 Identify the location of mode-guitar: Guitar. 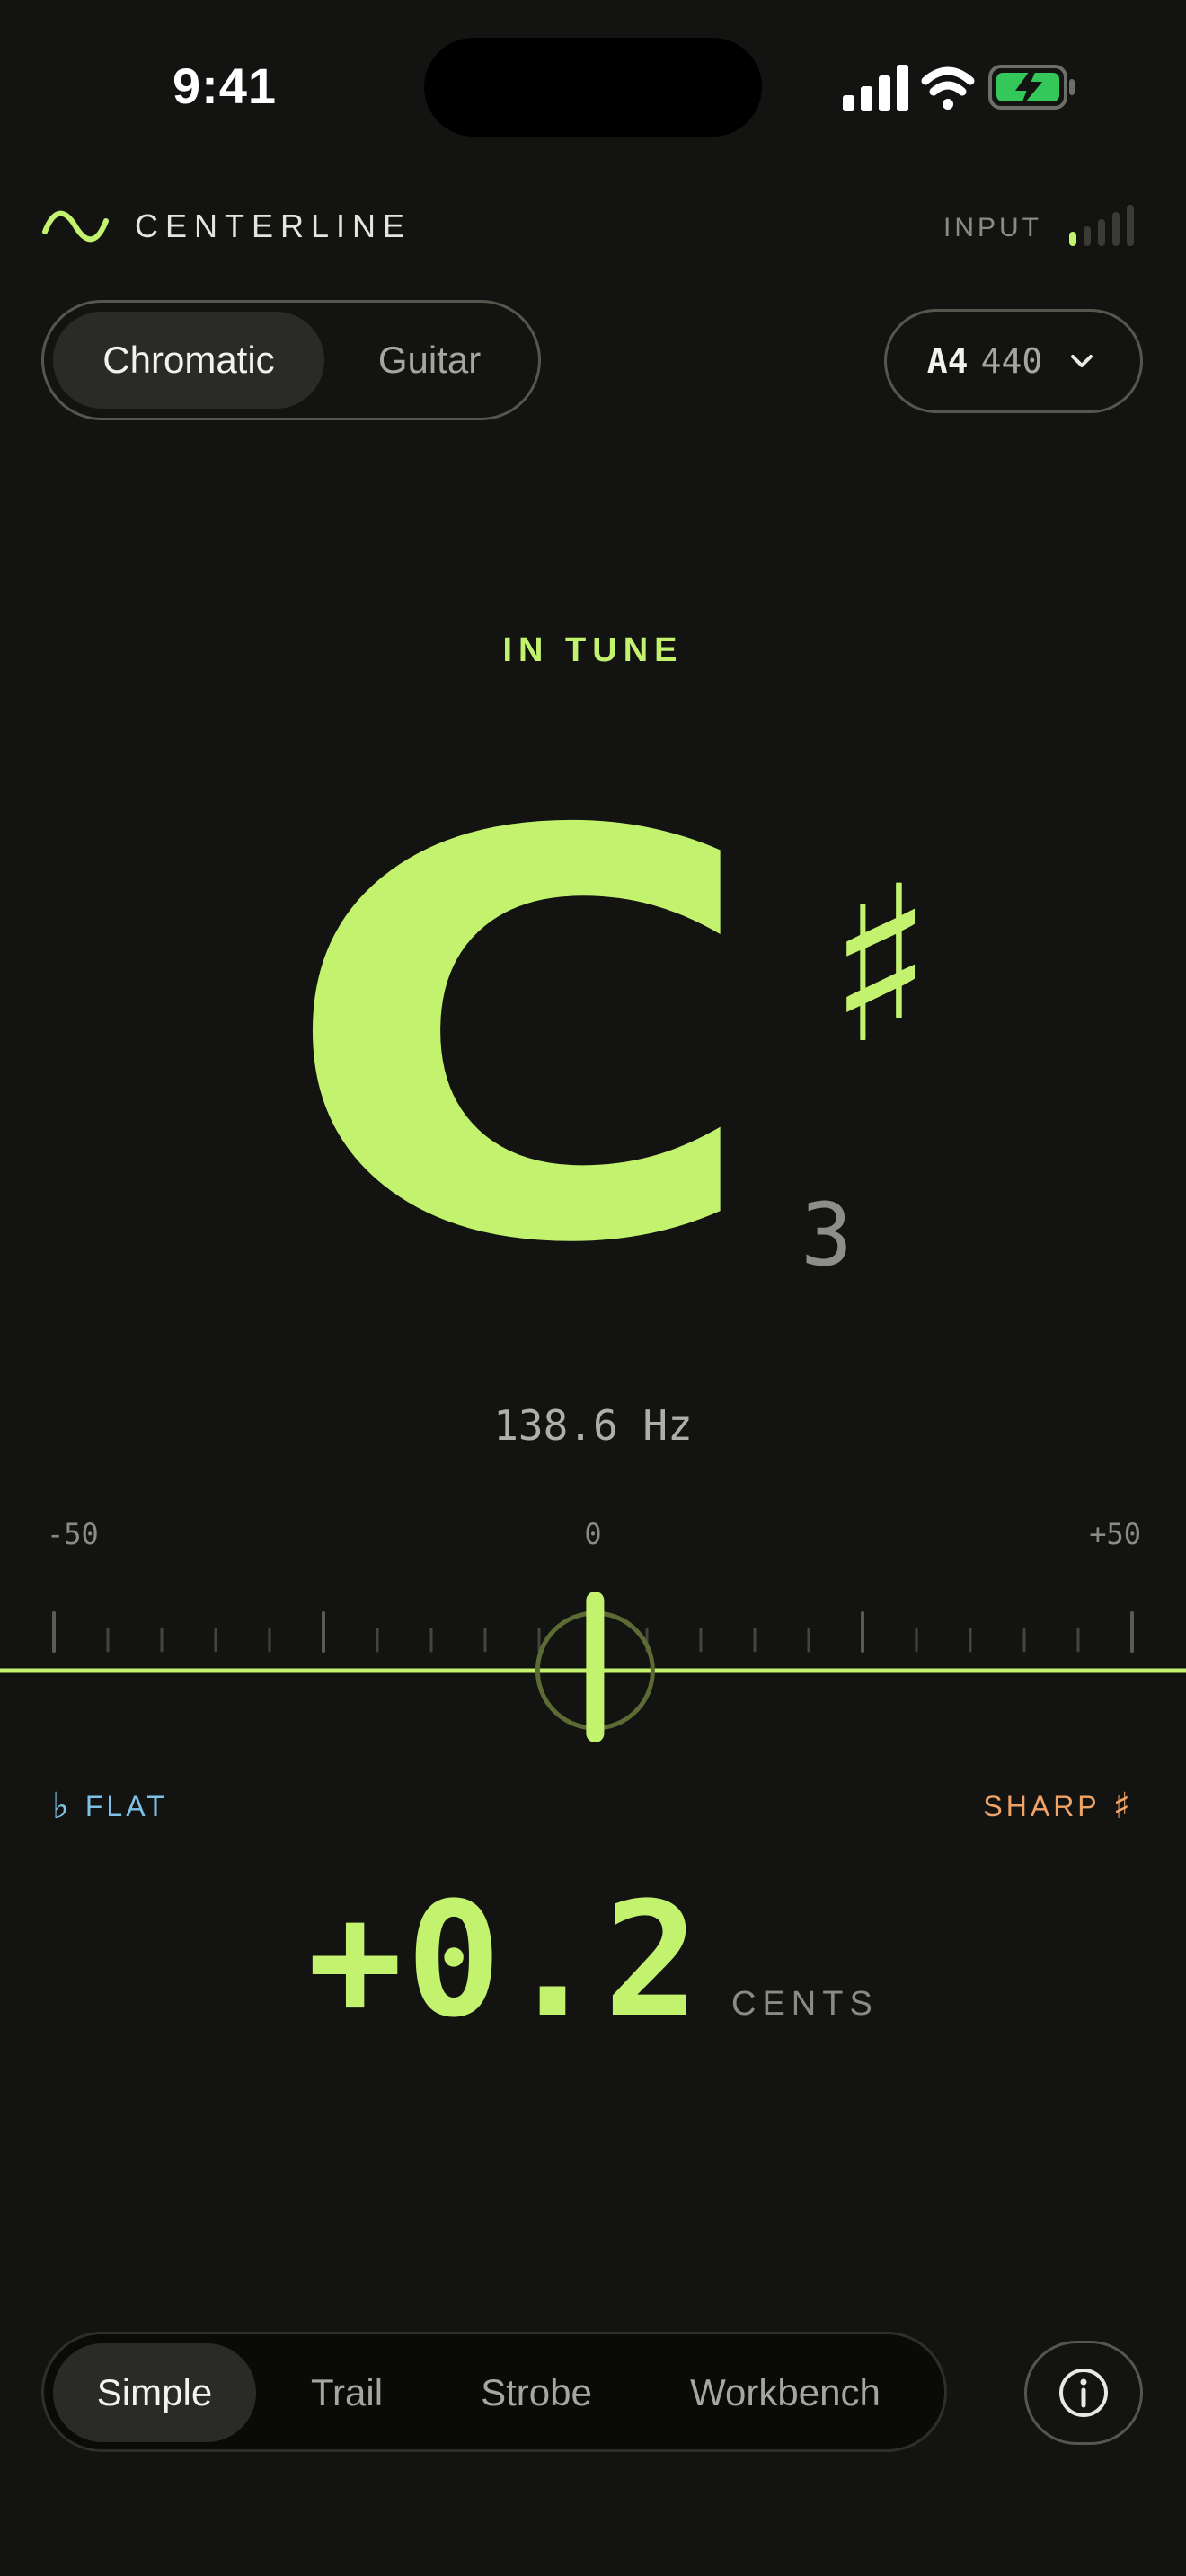
(429, 360).